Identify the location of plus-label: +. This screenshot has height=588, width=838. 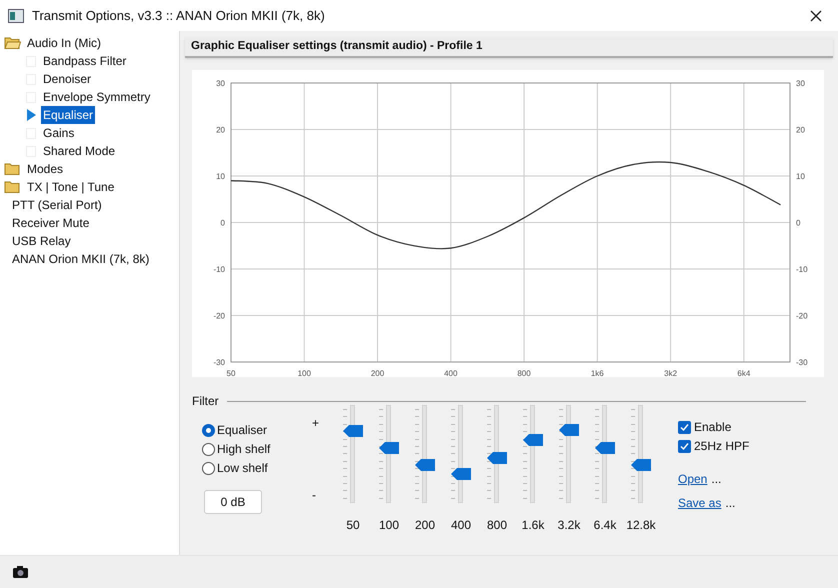
(316, 423).